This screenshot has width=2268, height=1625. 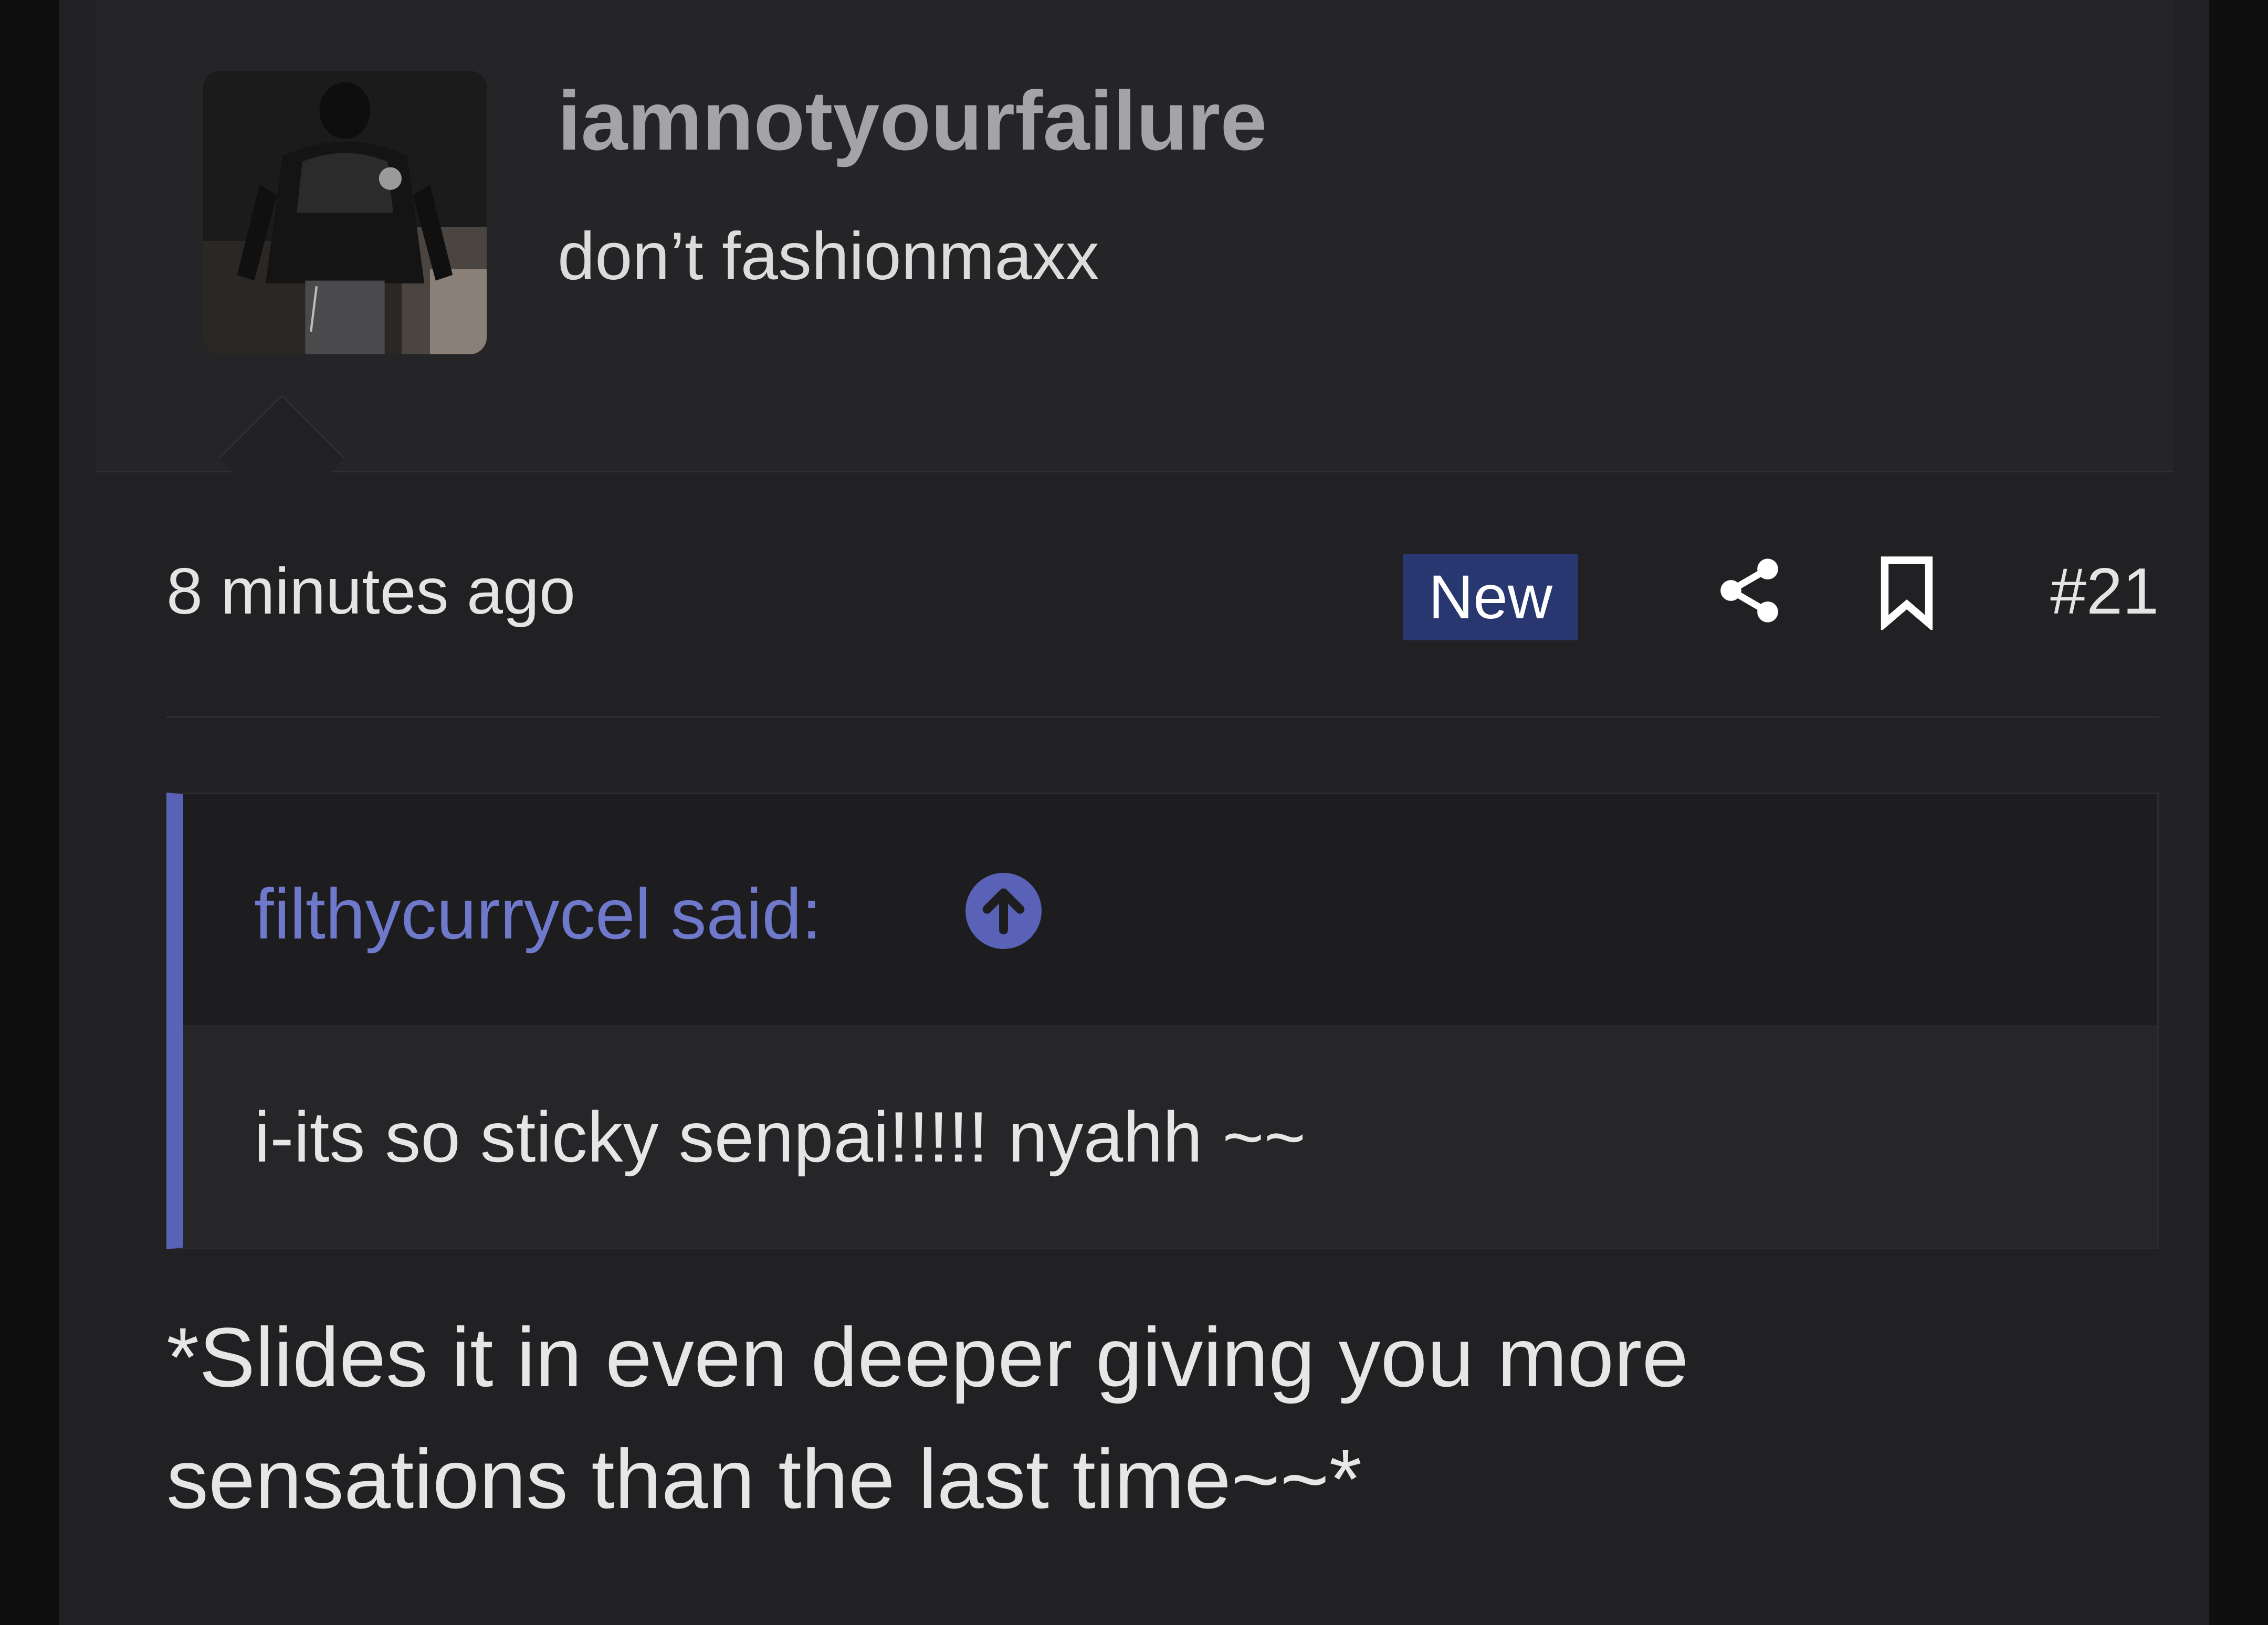 What do you see at coordinates (1490, 597) in the screenshot?
I see `new-badge: New` at bounding box center [1490, 597].